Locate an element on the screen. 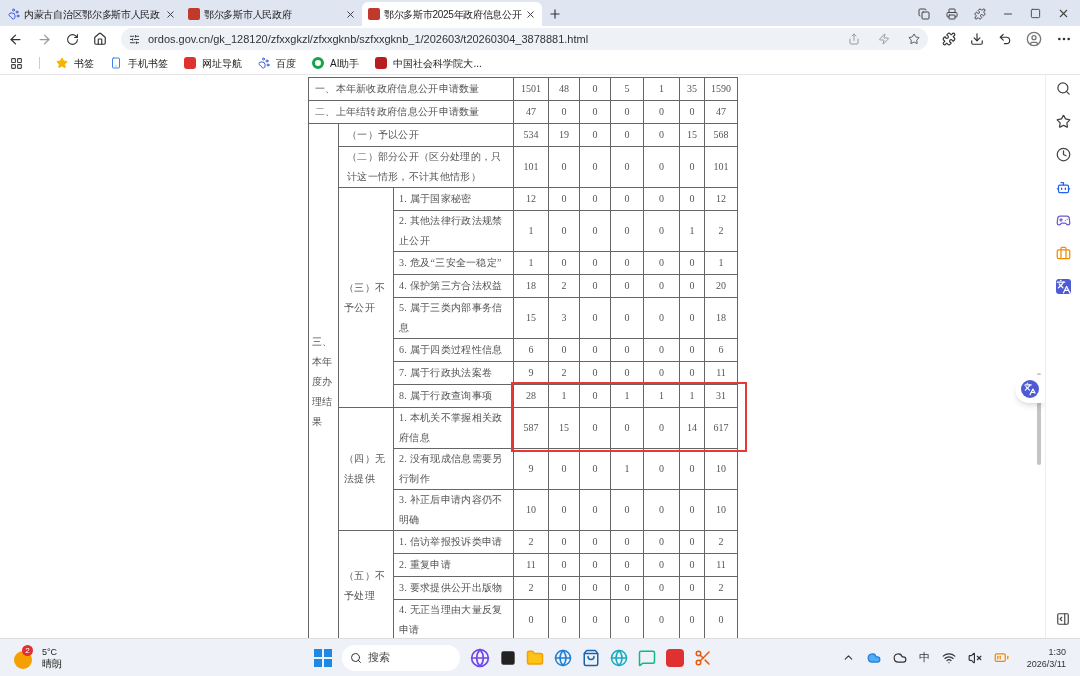 The height and width of the screenshot is (676, 1080). paw-icon is located at coordinates (264, 63).